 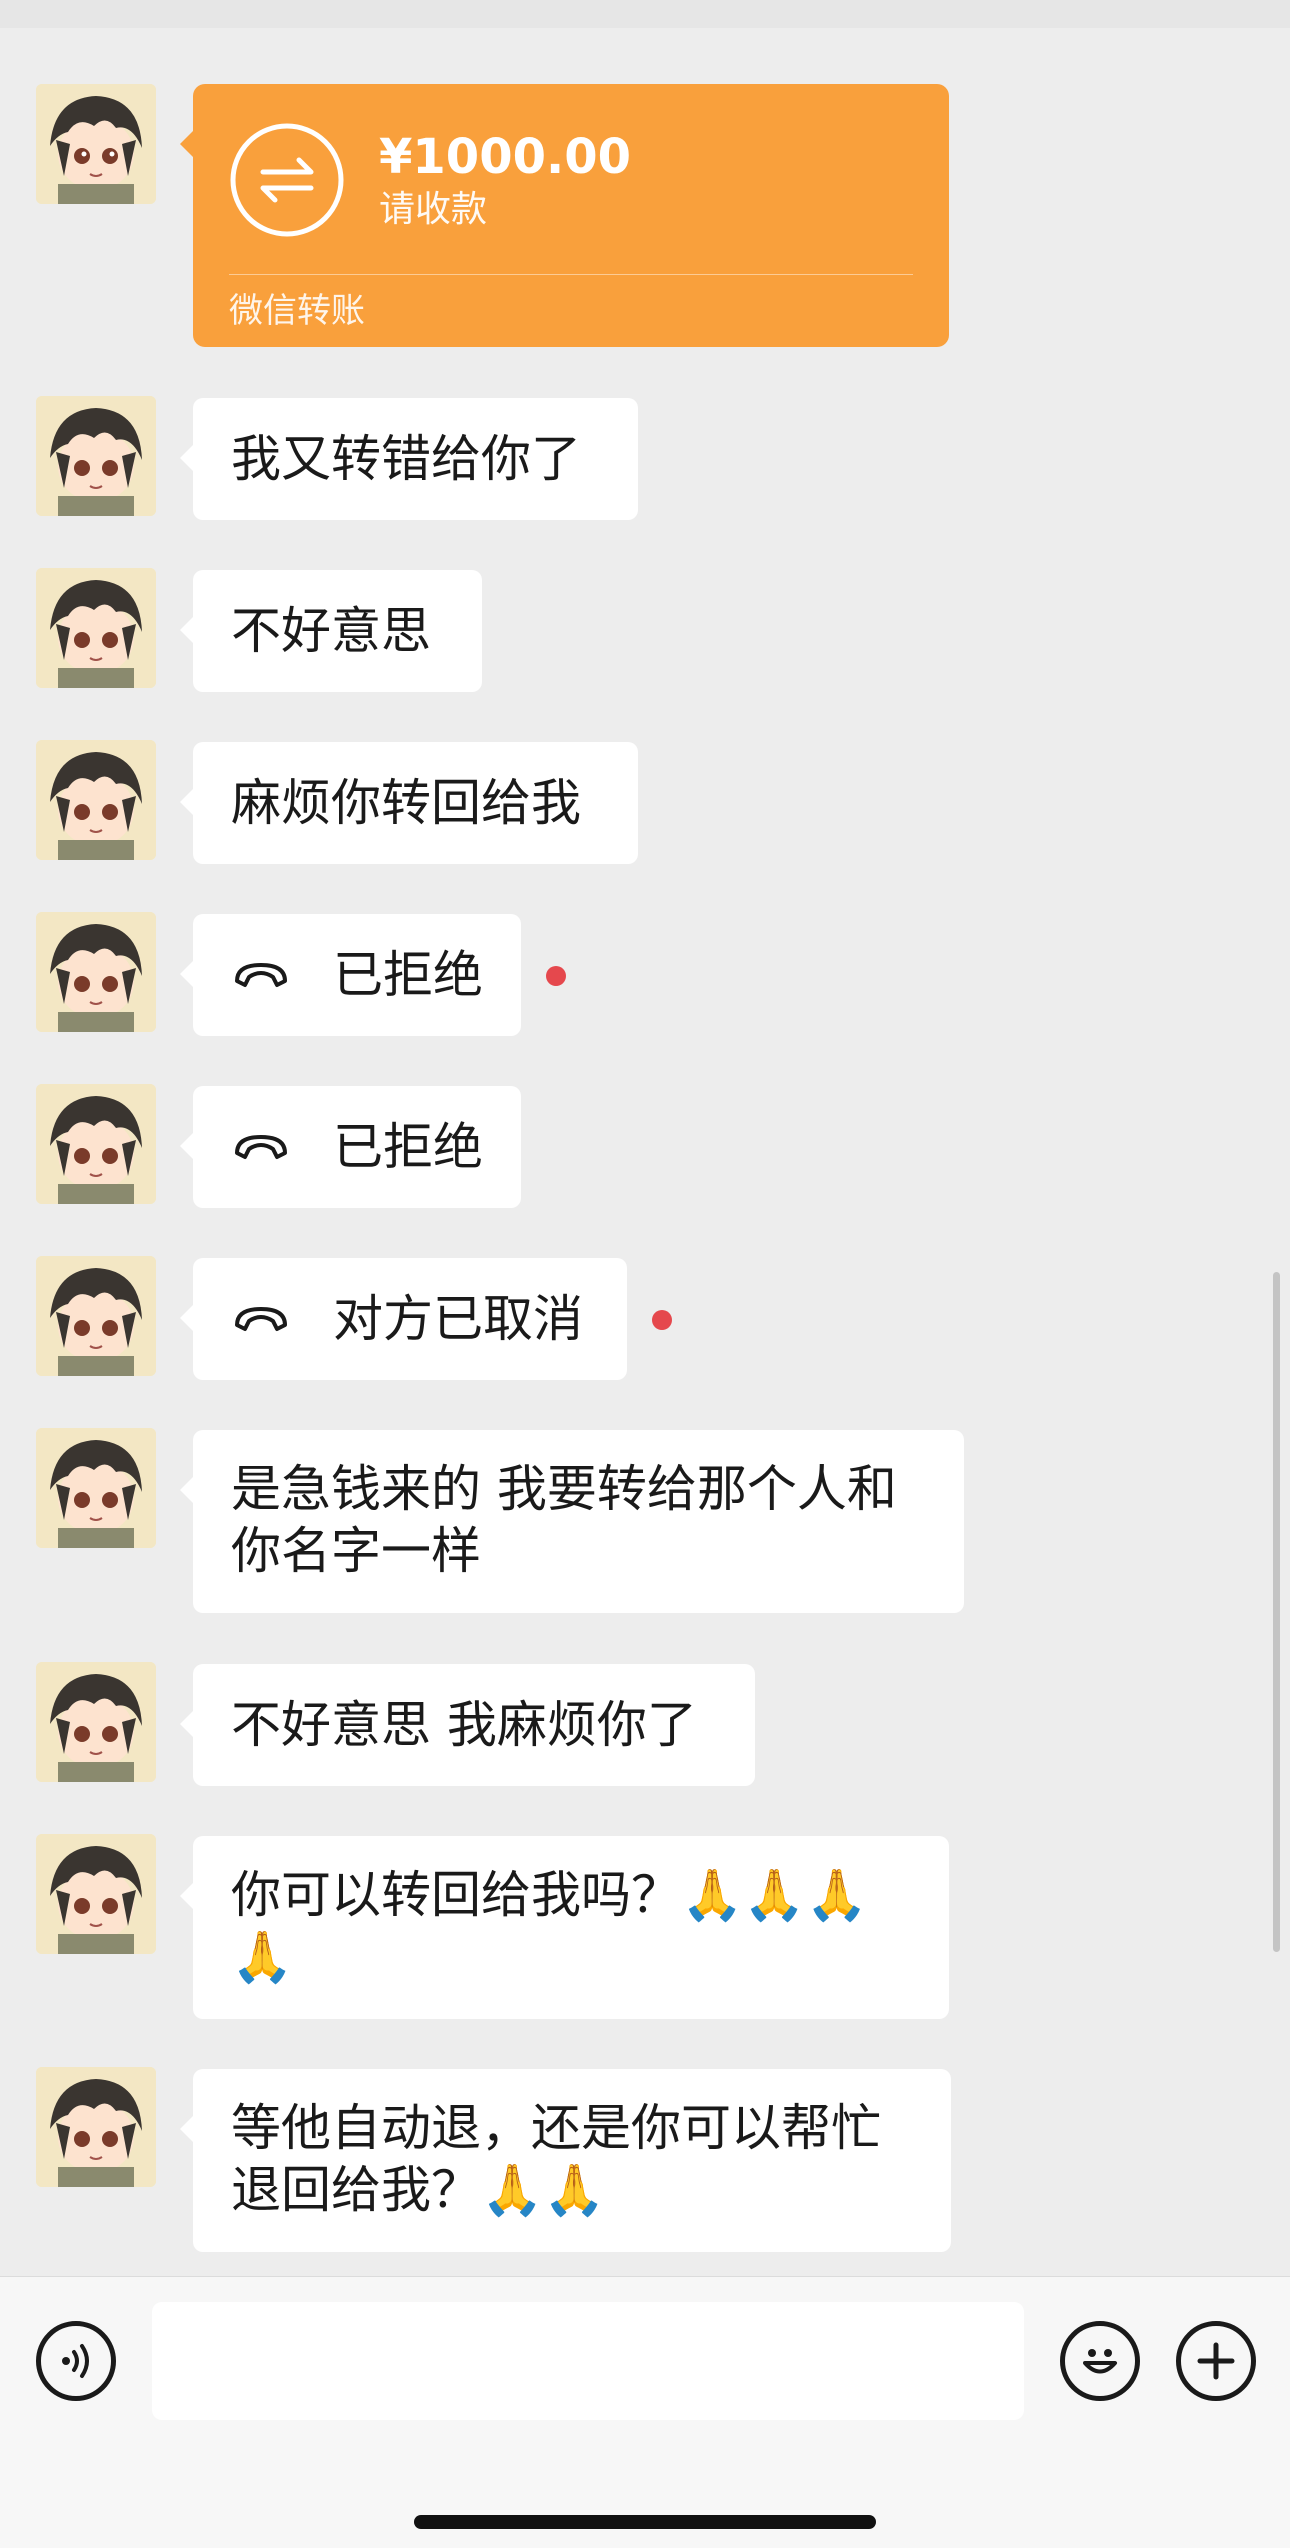 I want to click on message-line: 你名字一样, so click(x=356, y=1551).